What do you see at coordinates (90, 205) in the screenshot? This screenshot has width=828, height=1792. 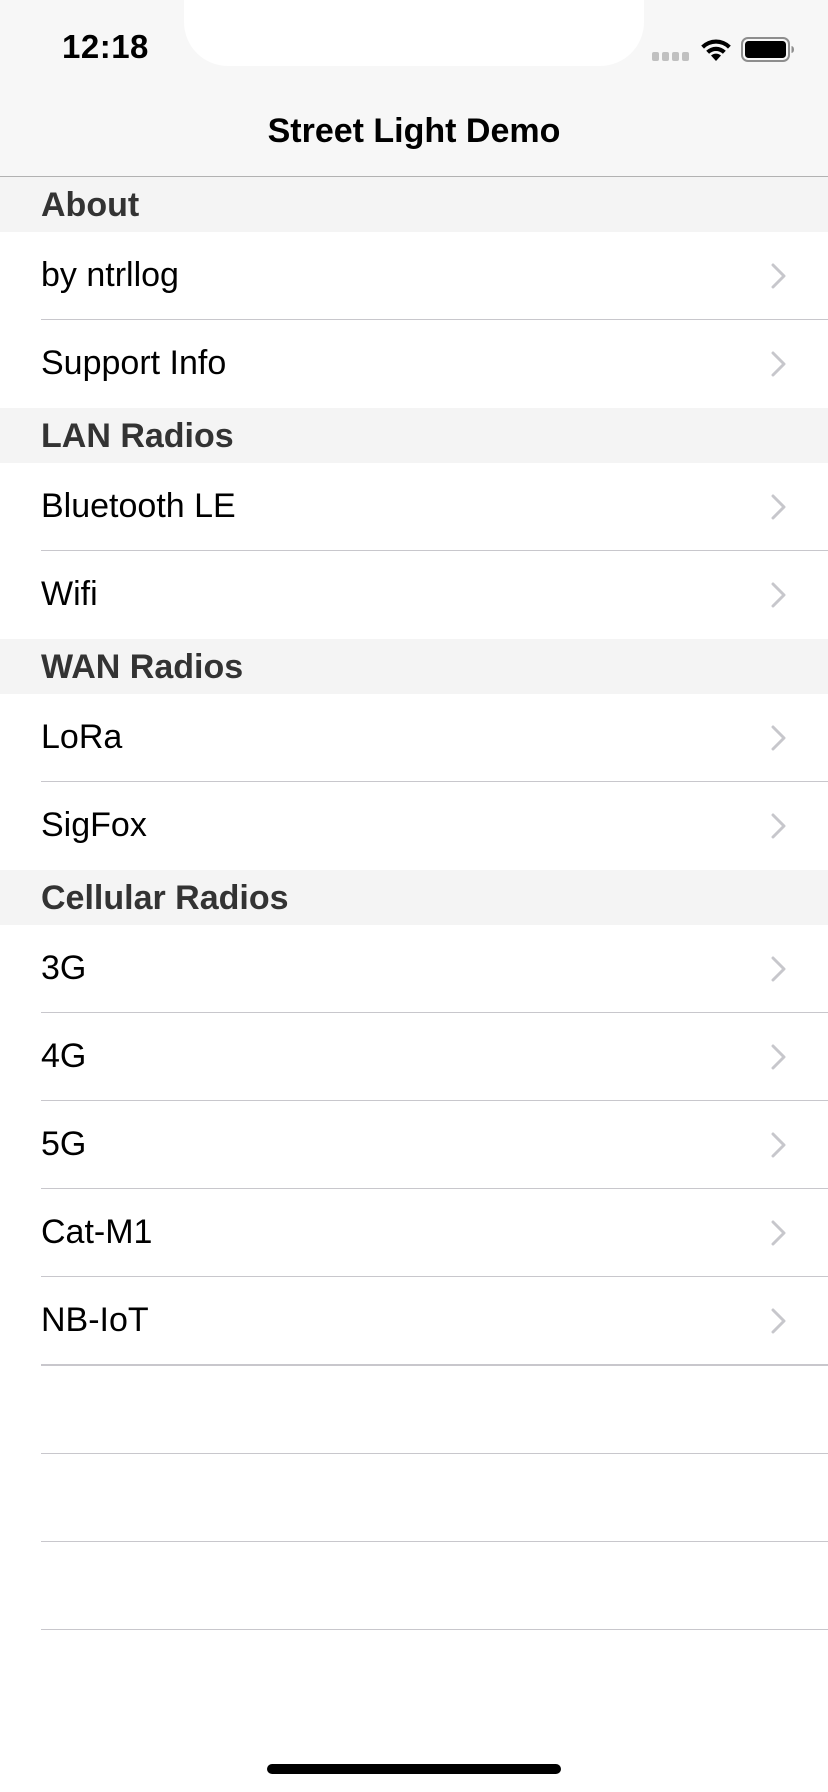 I see `section-header-label: About` at bounding box center [90, 205].